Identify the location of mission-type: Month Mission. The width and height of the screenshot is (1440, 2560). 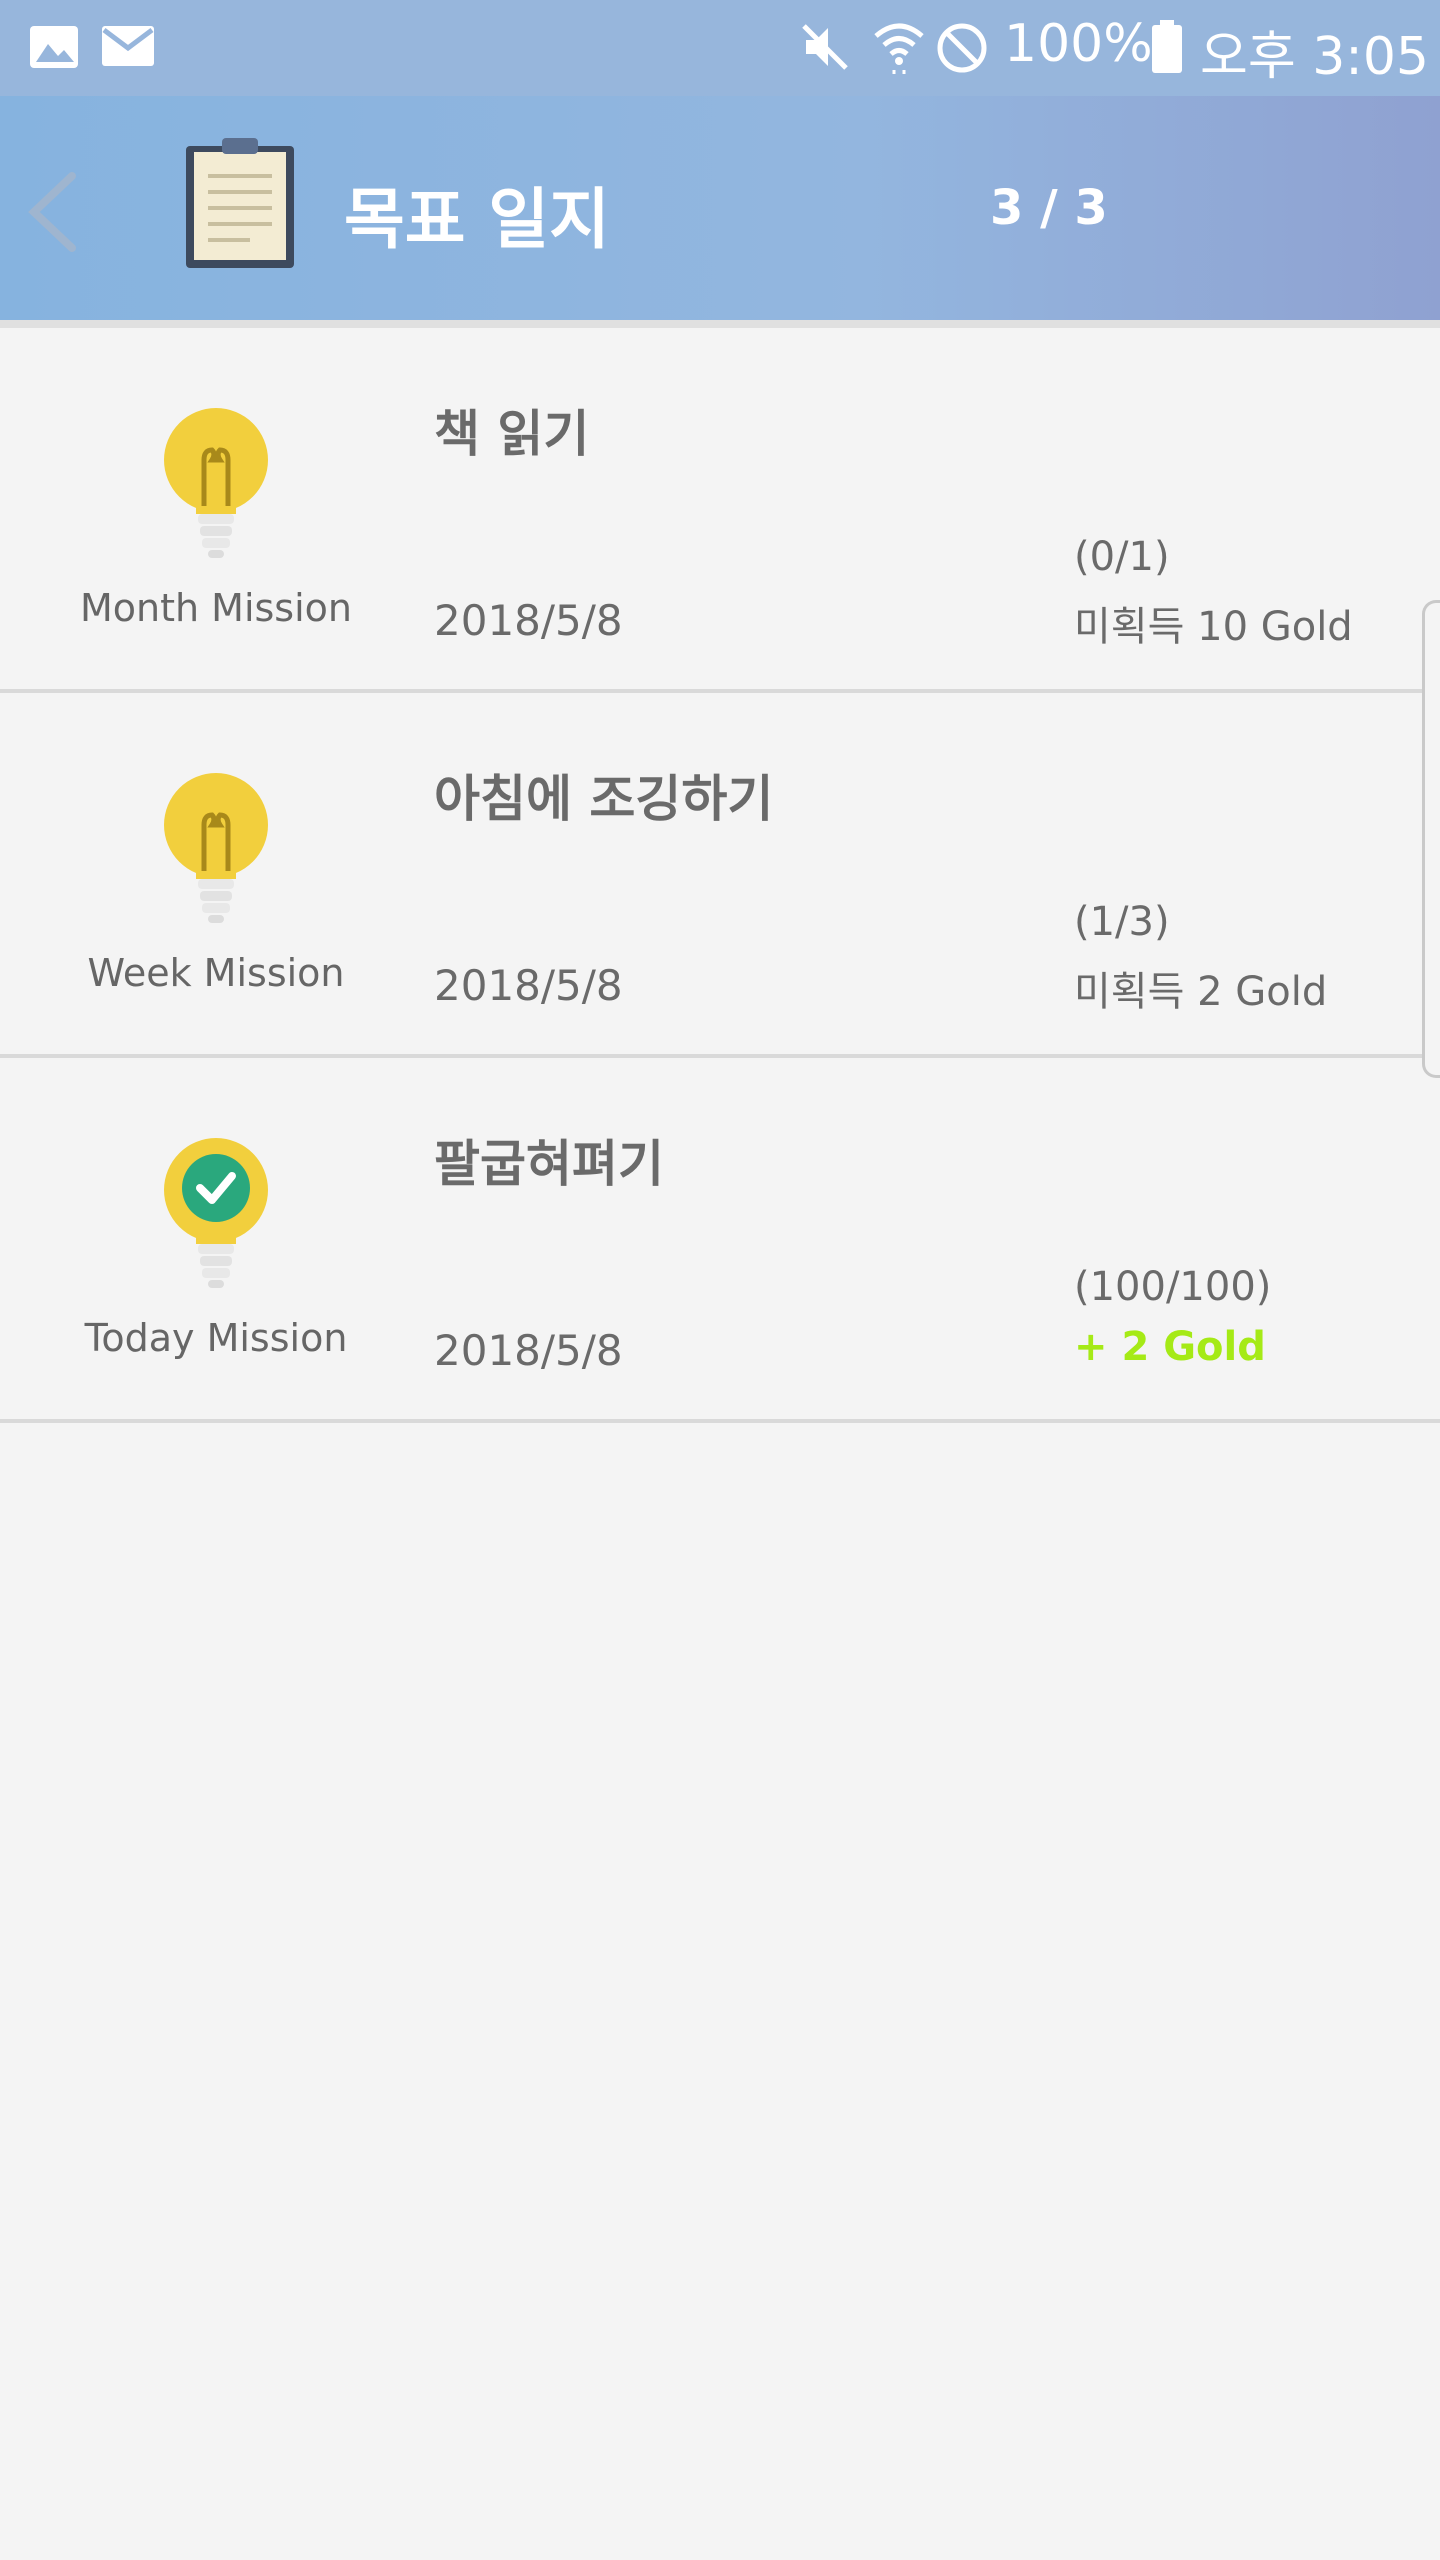
(215, 608).